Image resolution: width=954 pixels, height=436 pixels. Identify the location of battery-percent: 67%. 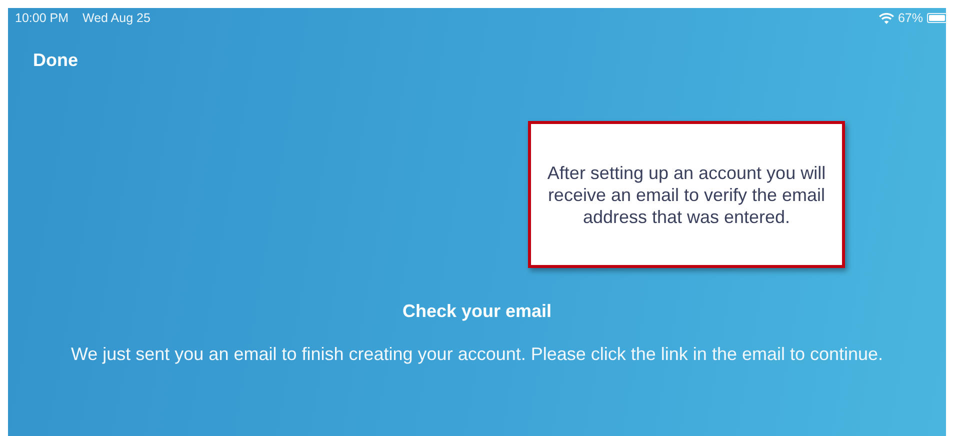
(910, 18).